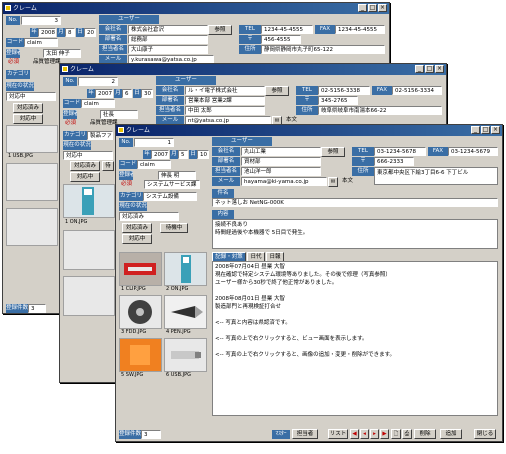  I want to click on zip-field: 456-4555, so click(281, 39).